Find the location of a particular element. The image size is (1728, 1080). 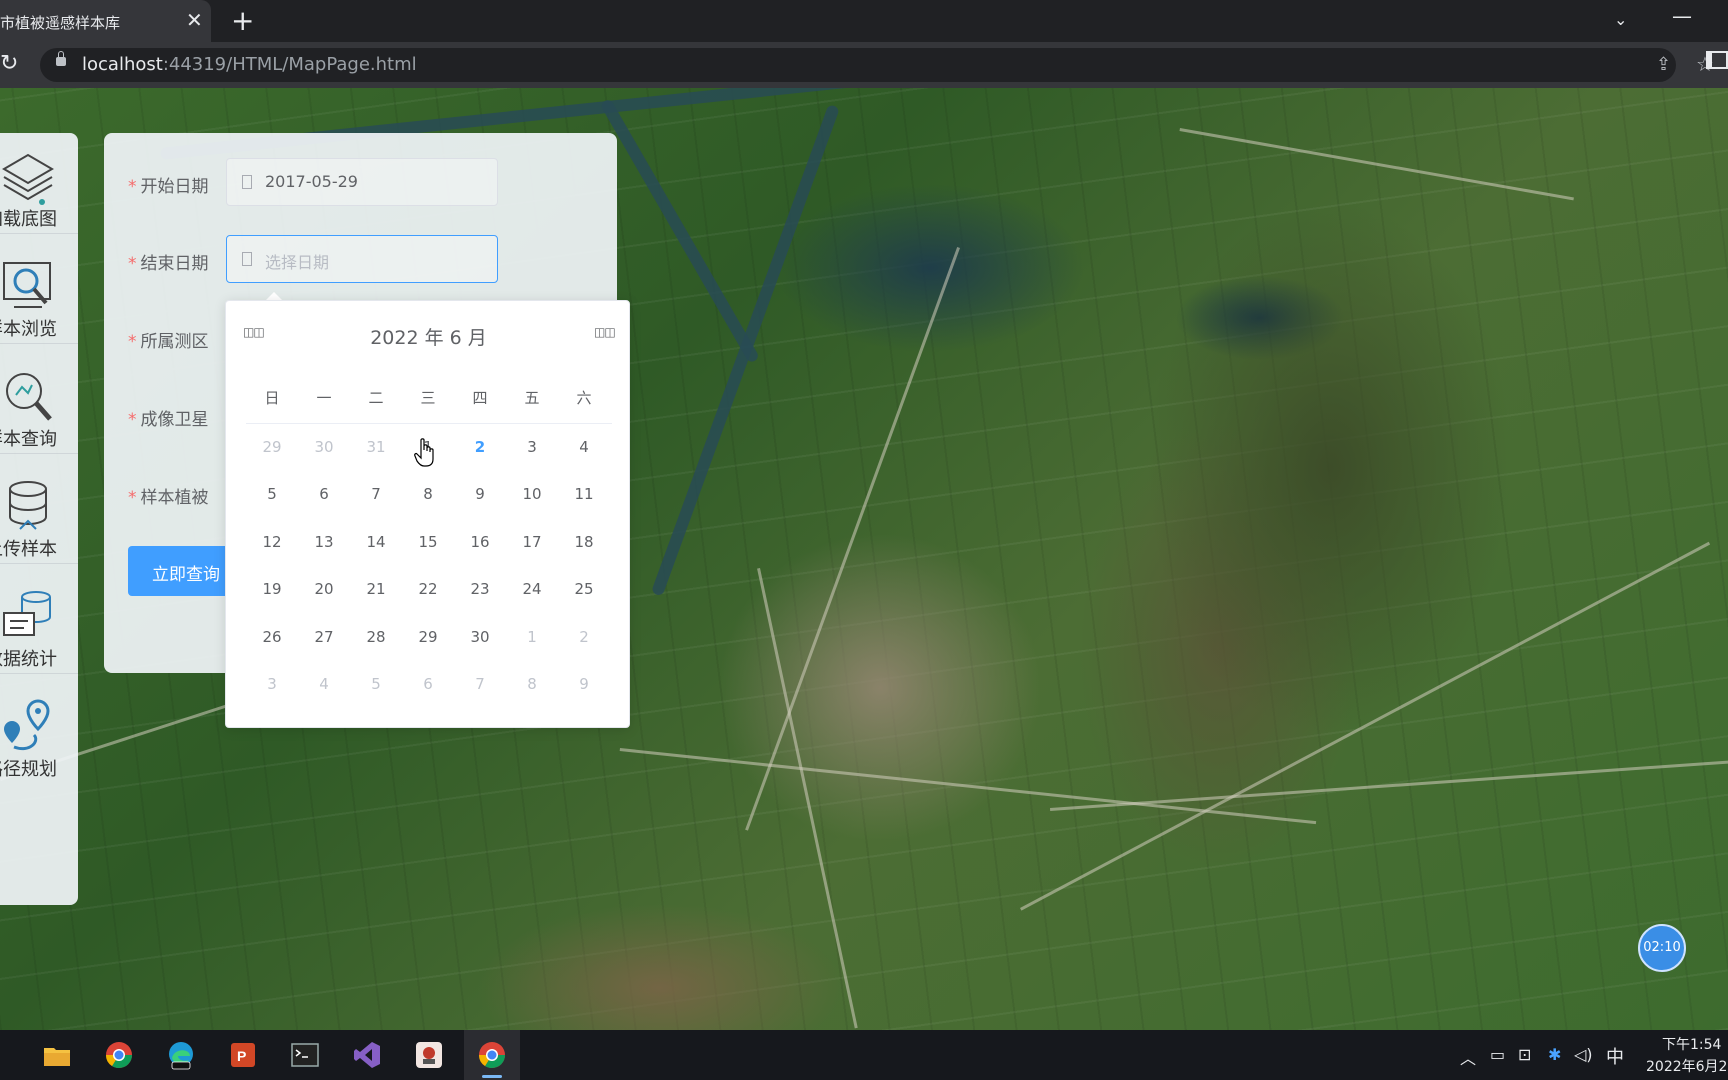

tool-sidebar: 加载底图 样本浏览 样本查询 上传样本 is located at coordinates (39, 519).